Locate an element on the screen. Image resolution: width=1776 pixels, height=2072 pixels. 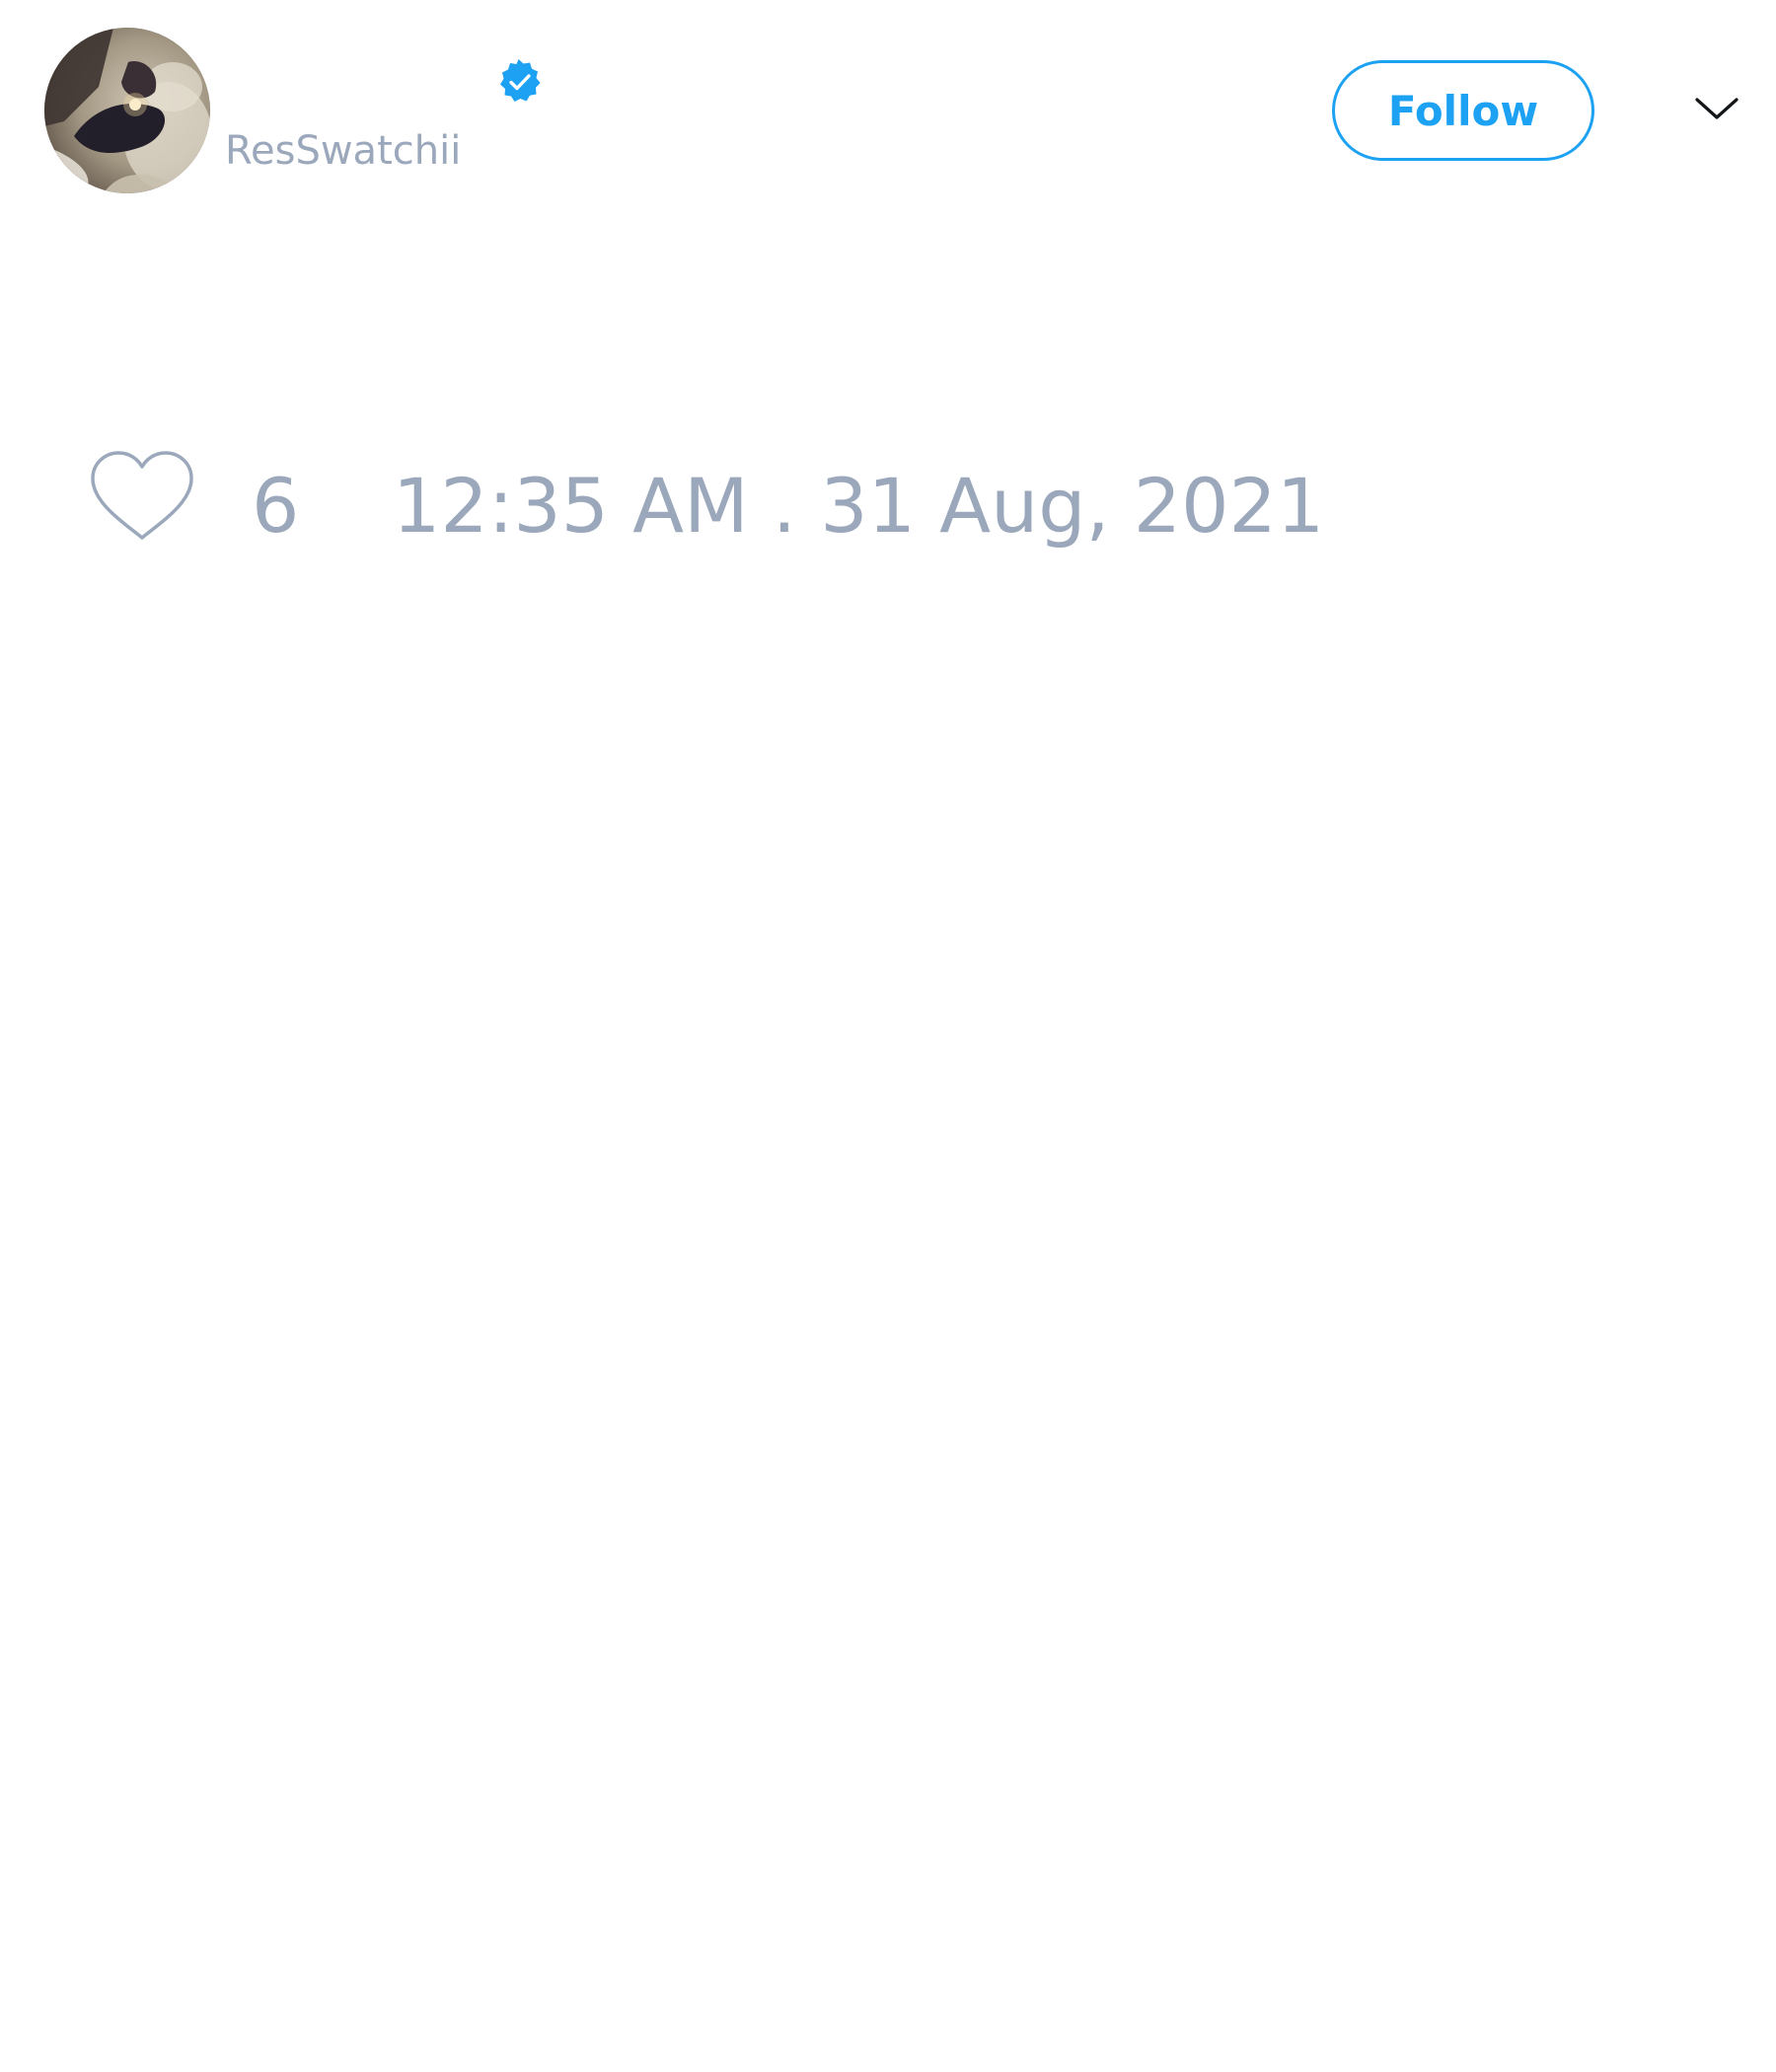
avatar-photo is located at coordinates (127, 111).